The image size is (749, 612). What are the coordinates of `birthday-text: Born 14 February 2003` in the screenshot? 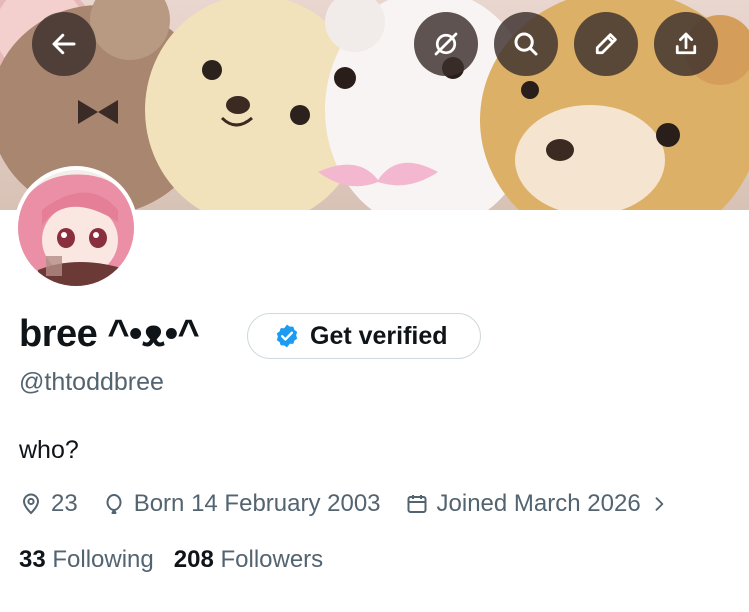 It's located at (257, 503).